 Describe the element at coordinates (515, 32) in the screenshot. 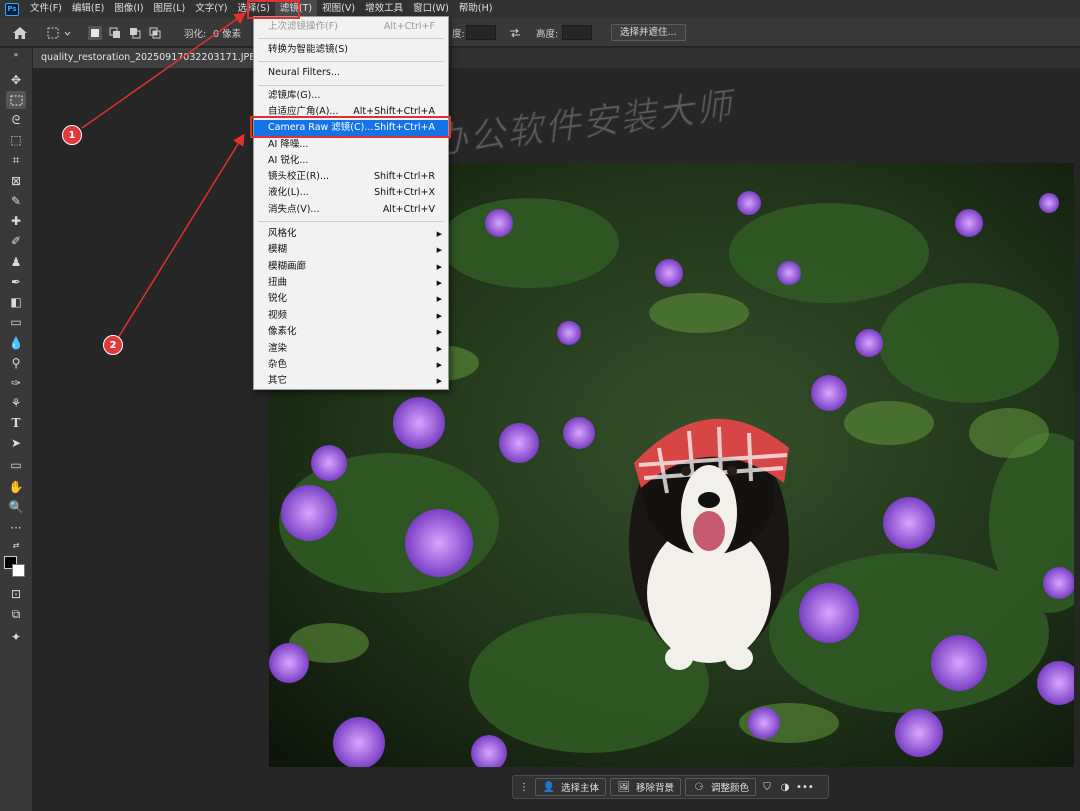

I see `swap-icon` at that location.